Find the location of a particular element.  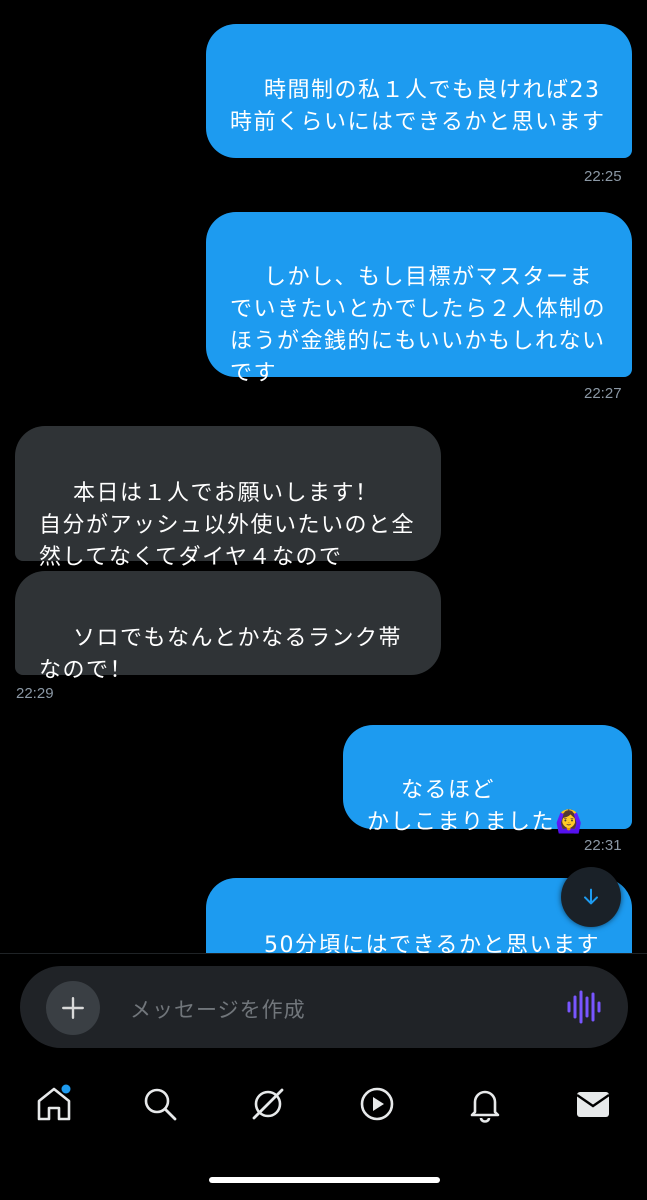

tab-video is located at coordinates (377, 1104).